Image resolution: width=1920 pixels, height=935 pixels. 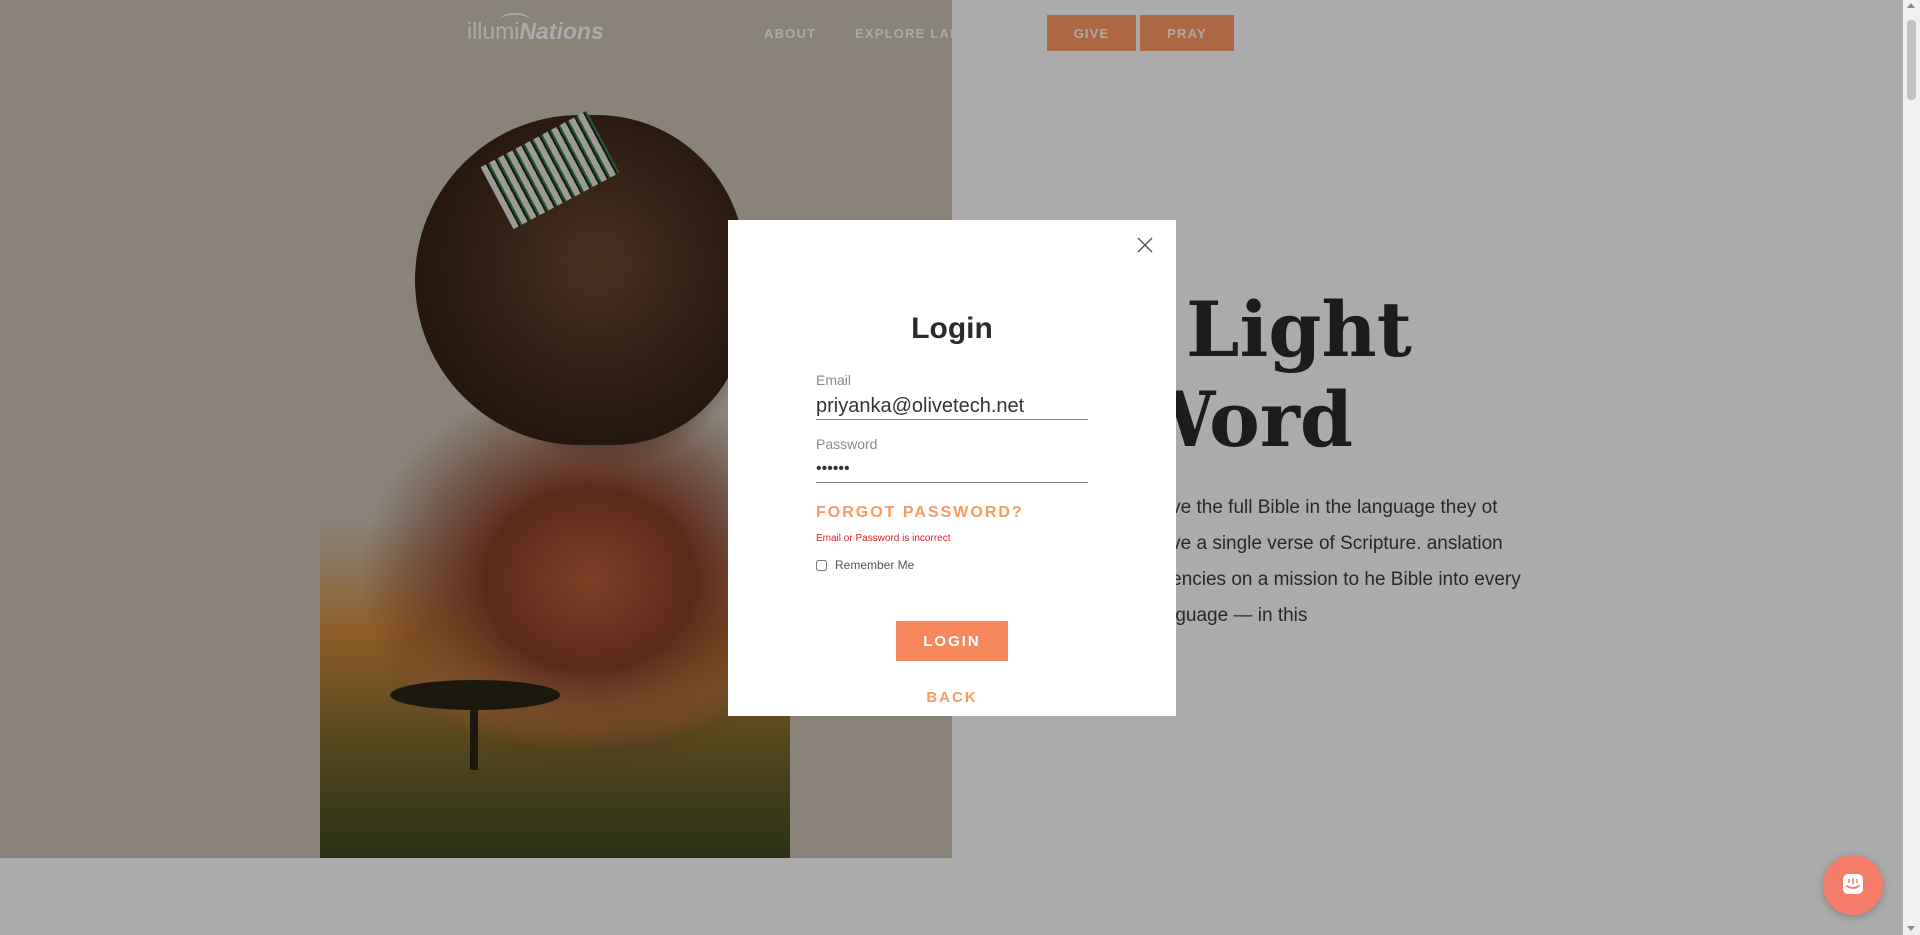 I want to click on chat-icon, so click(x=1853, y=884).